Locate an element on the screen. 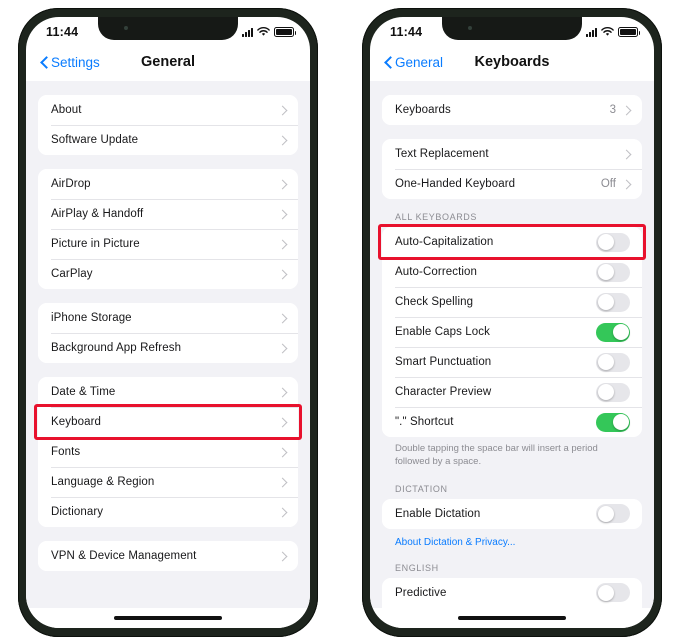 This screenshot has width=680, height=643. list-row: "." Shortcut is located at coordinates (512, 422).